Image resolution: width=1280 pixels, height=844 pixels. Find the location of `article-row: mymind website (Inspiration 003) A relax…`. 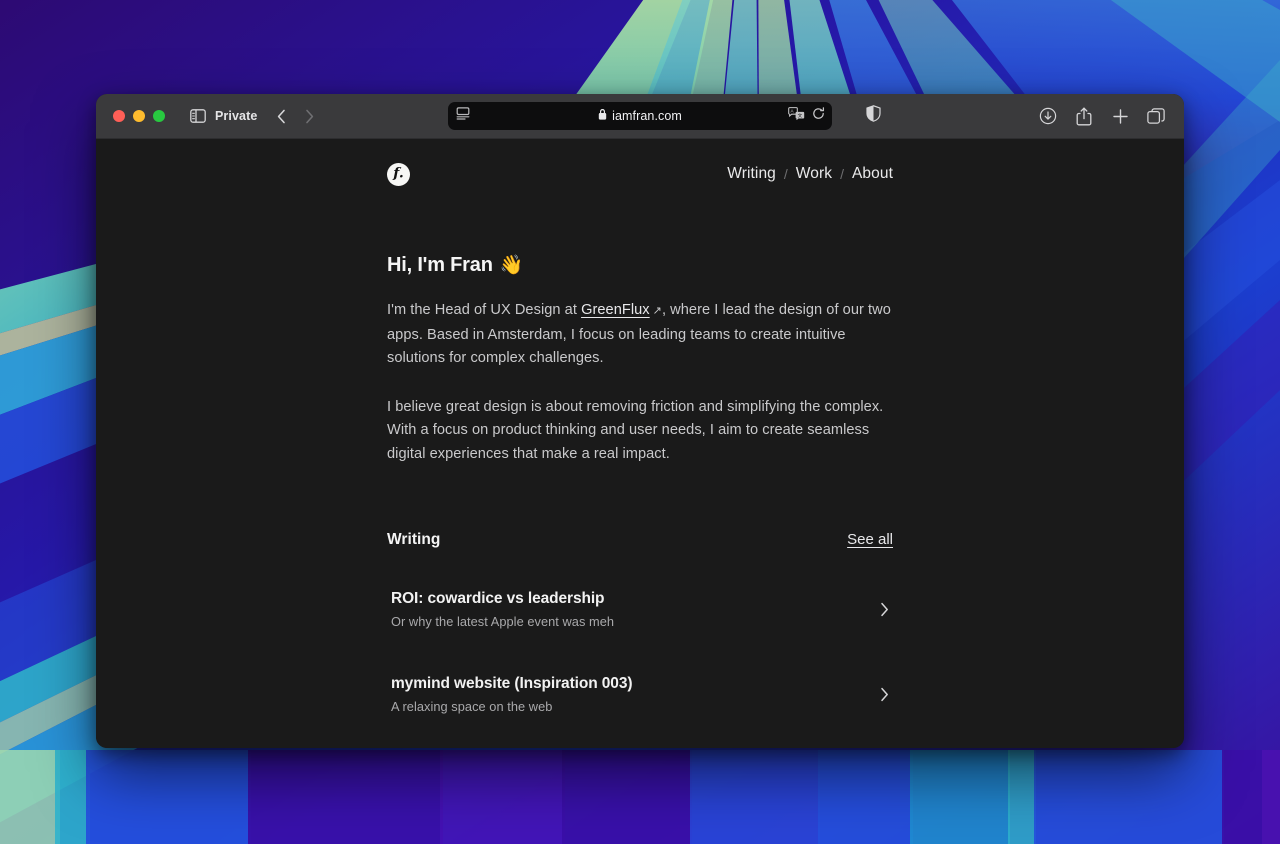

article-row: mymind website (Inspiration 003) A relax… is located at coordinates (640, 694).